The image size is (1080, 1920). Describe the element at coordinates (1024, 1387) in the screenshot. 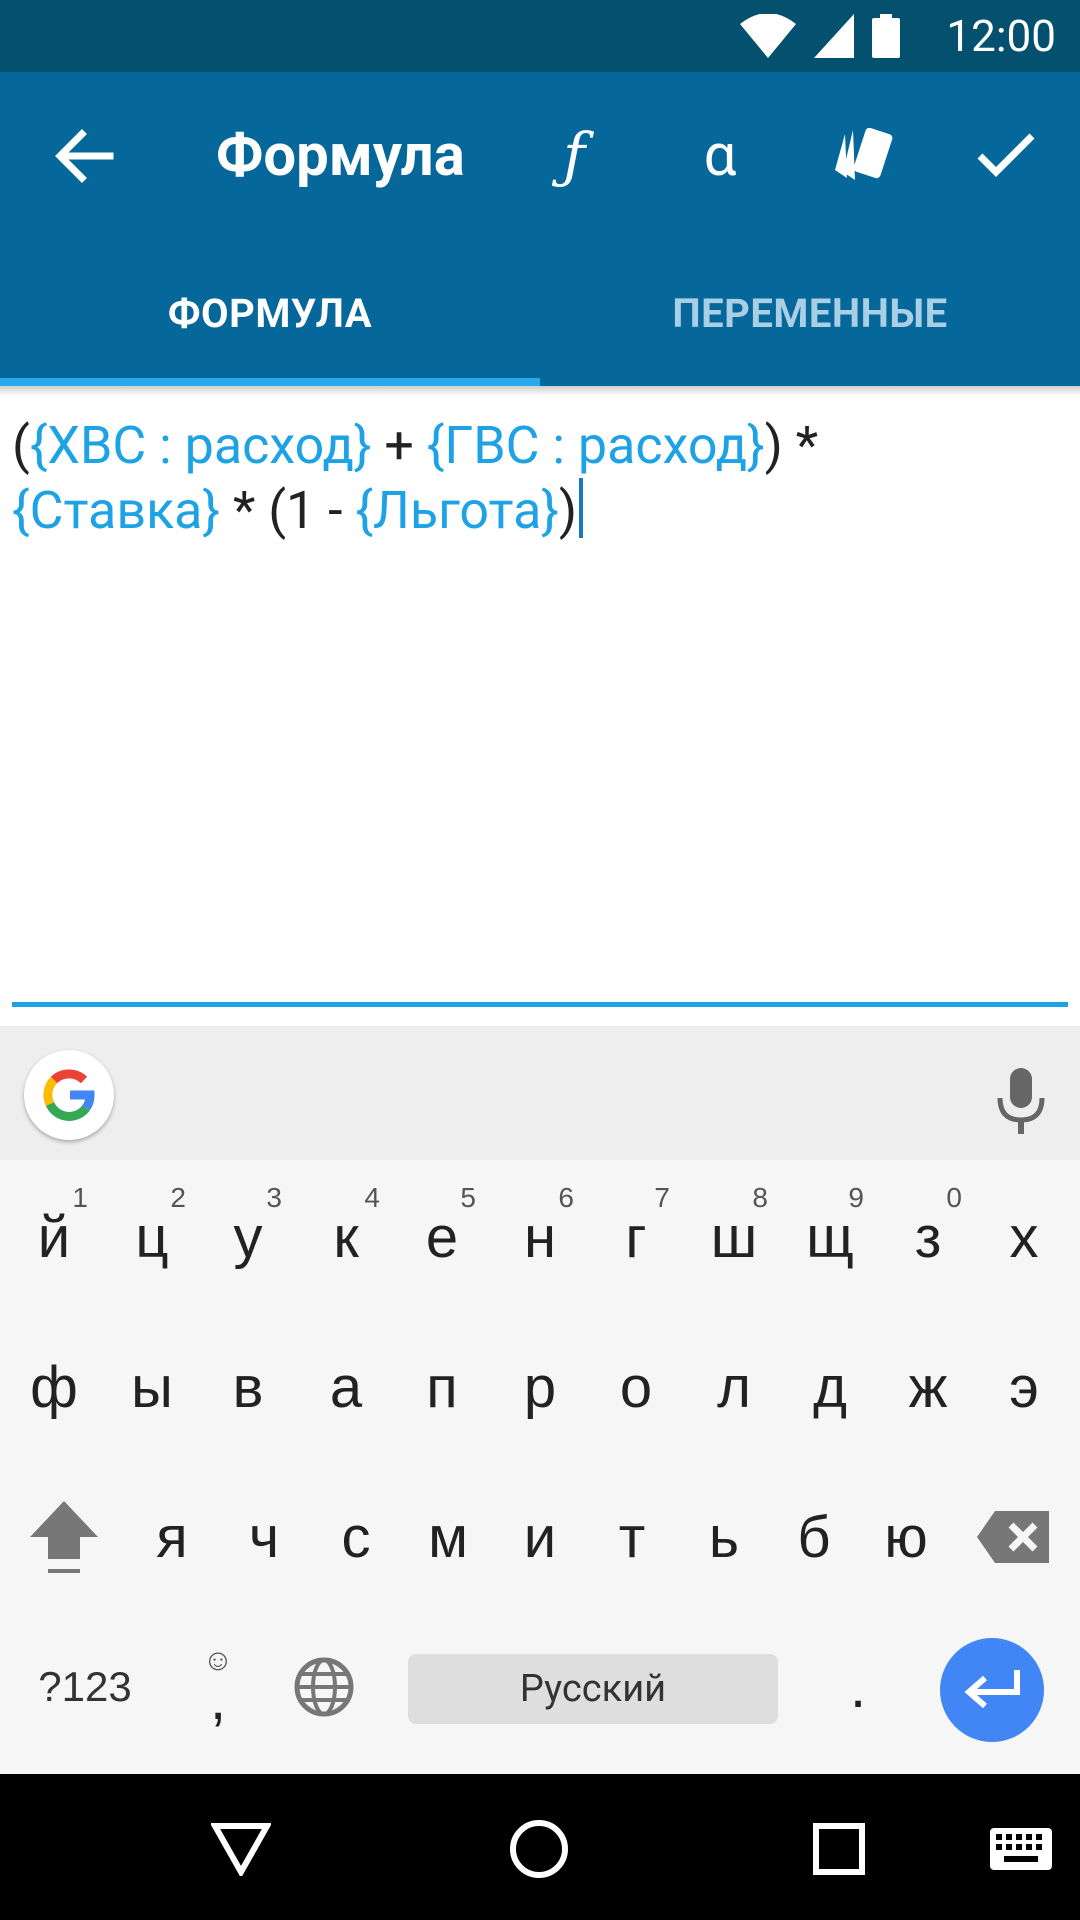

I see `key: э` at that location.